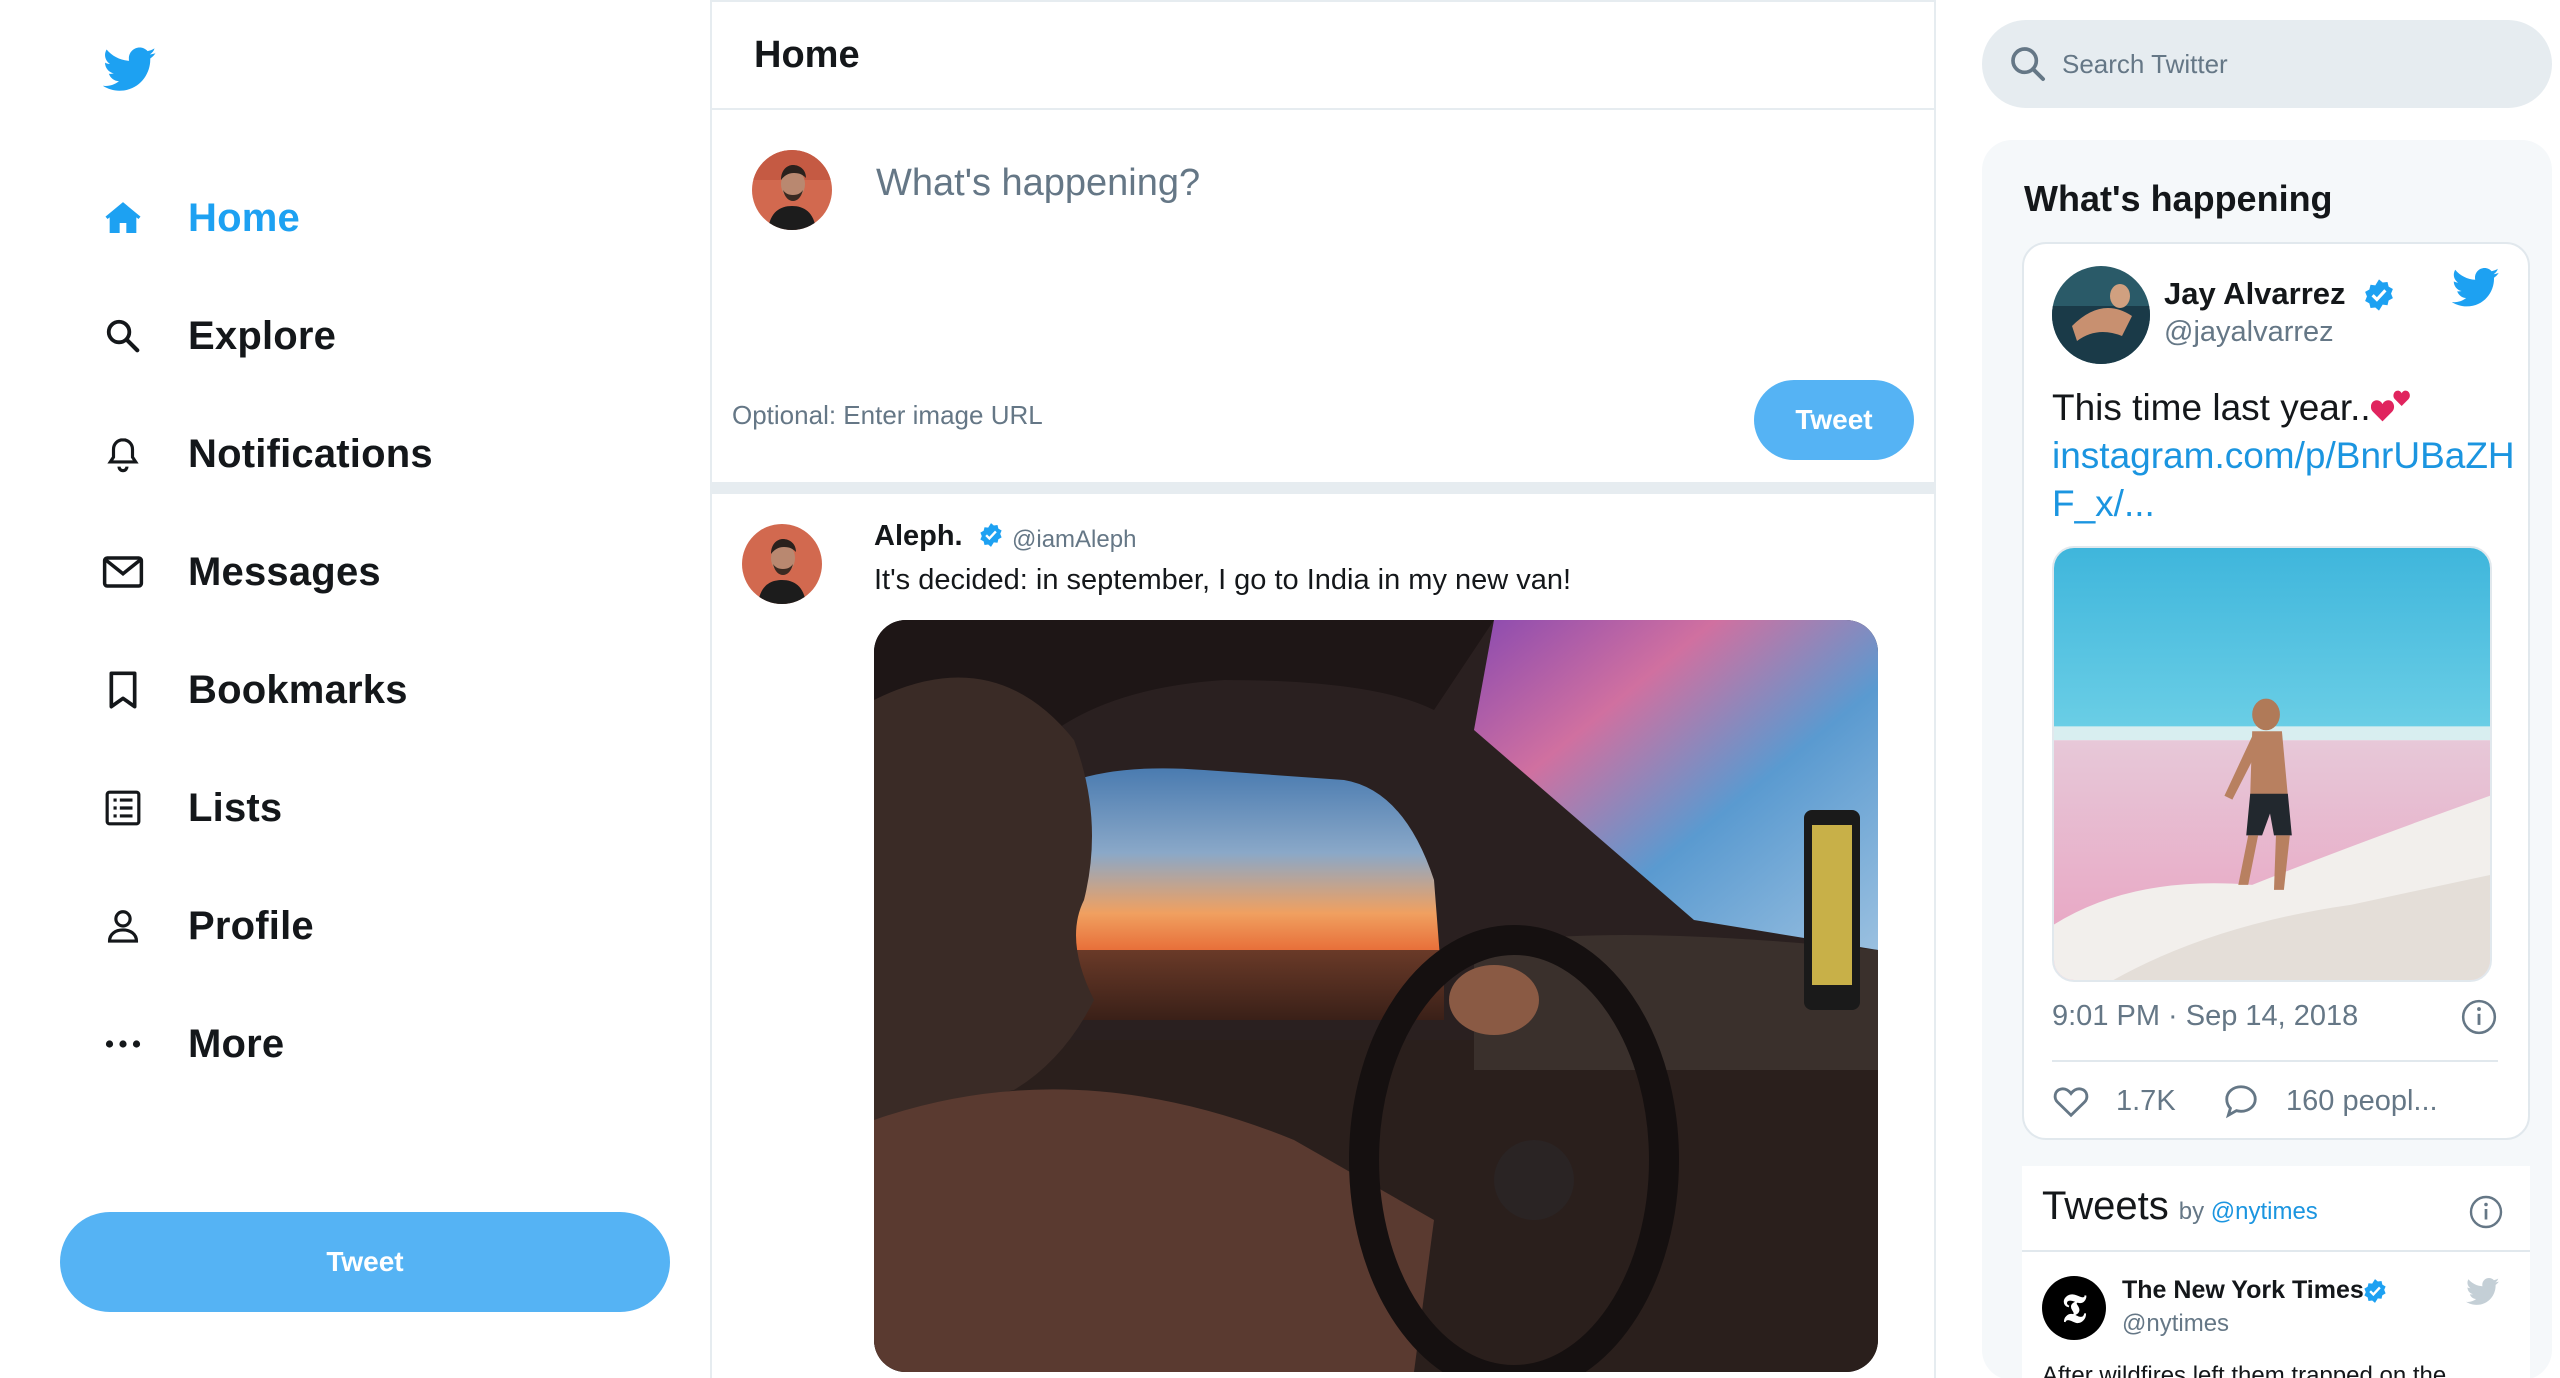 This screenshot has width=2560, height=1378. What do you see at coordinates (2101, 315) in the screenshot?
I see `embed-author-avatar` at bounding box center [2101, 315].